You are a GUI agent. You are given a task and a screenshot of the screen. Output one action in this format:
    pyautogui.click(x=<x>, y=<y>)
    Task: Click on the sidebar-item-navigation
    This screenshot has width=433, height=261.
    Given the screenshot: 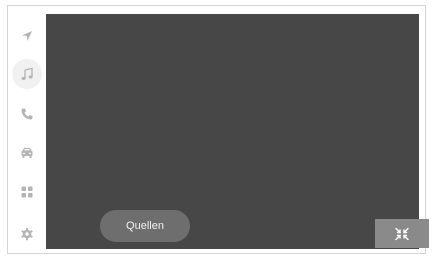 What is the action you would take?
    pyautogui.click(x=27, y=36)
    